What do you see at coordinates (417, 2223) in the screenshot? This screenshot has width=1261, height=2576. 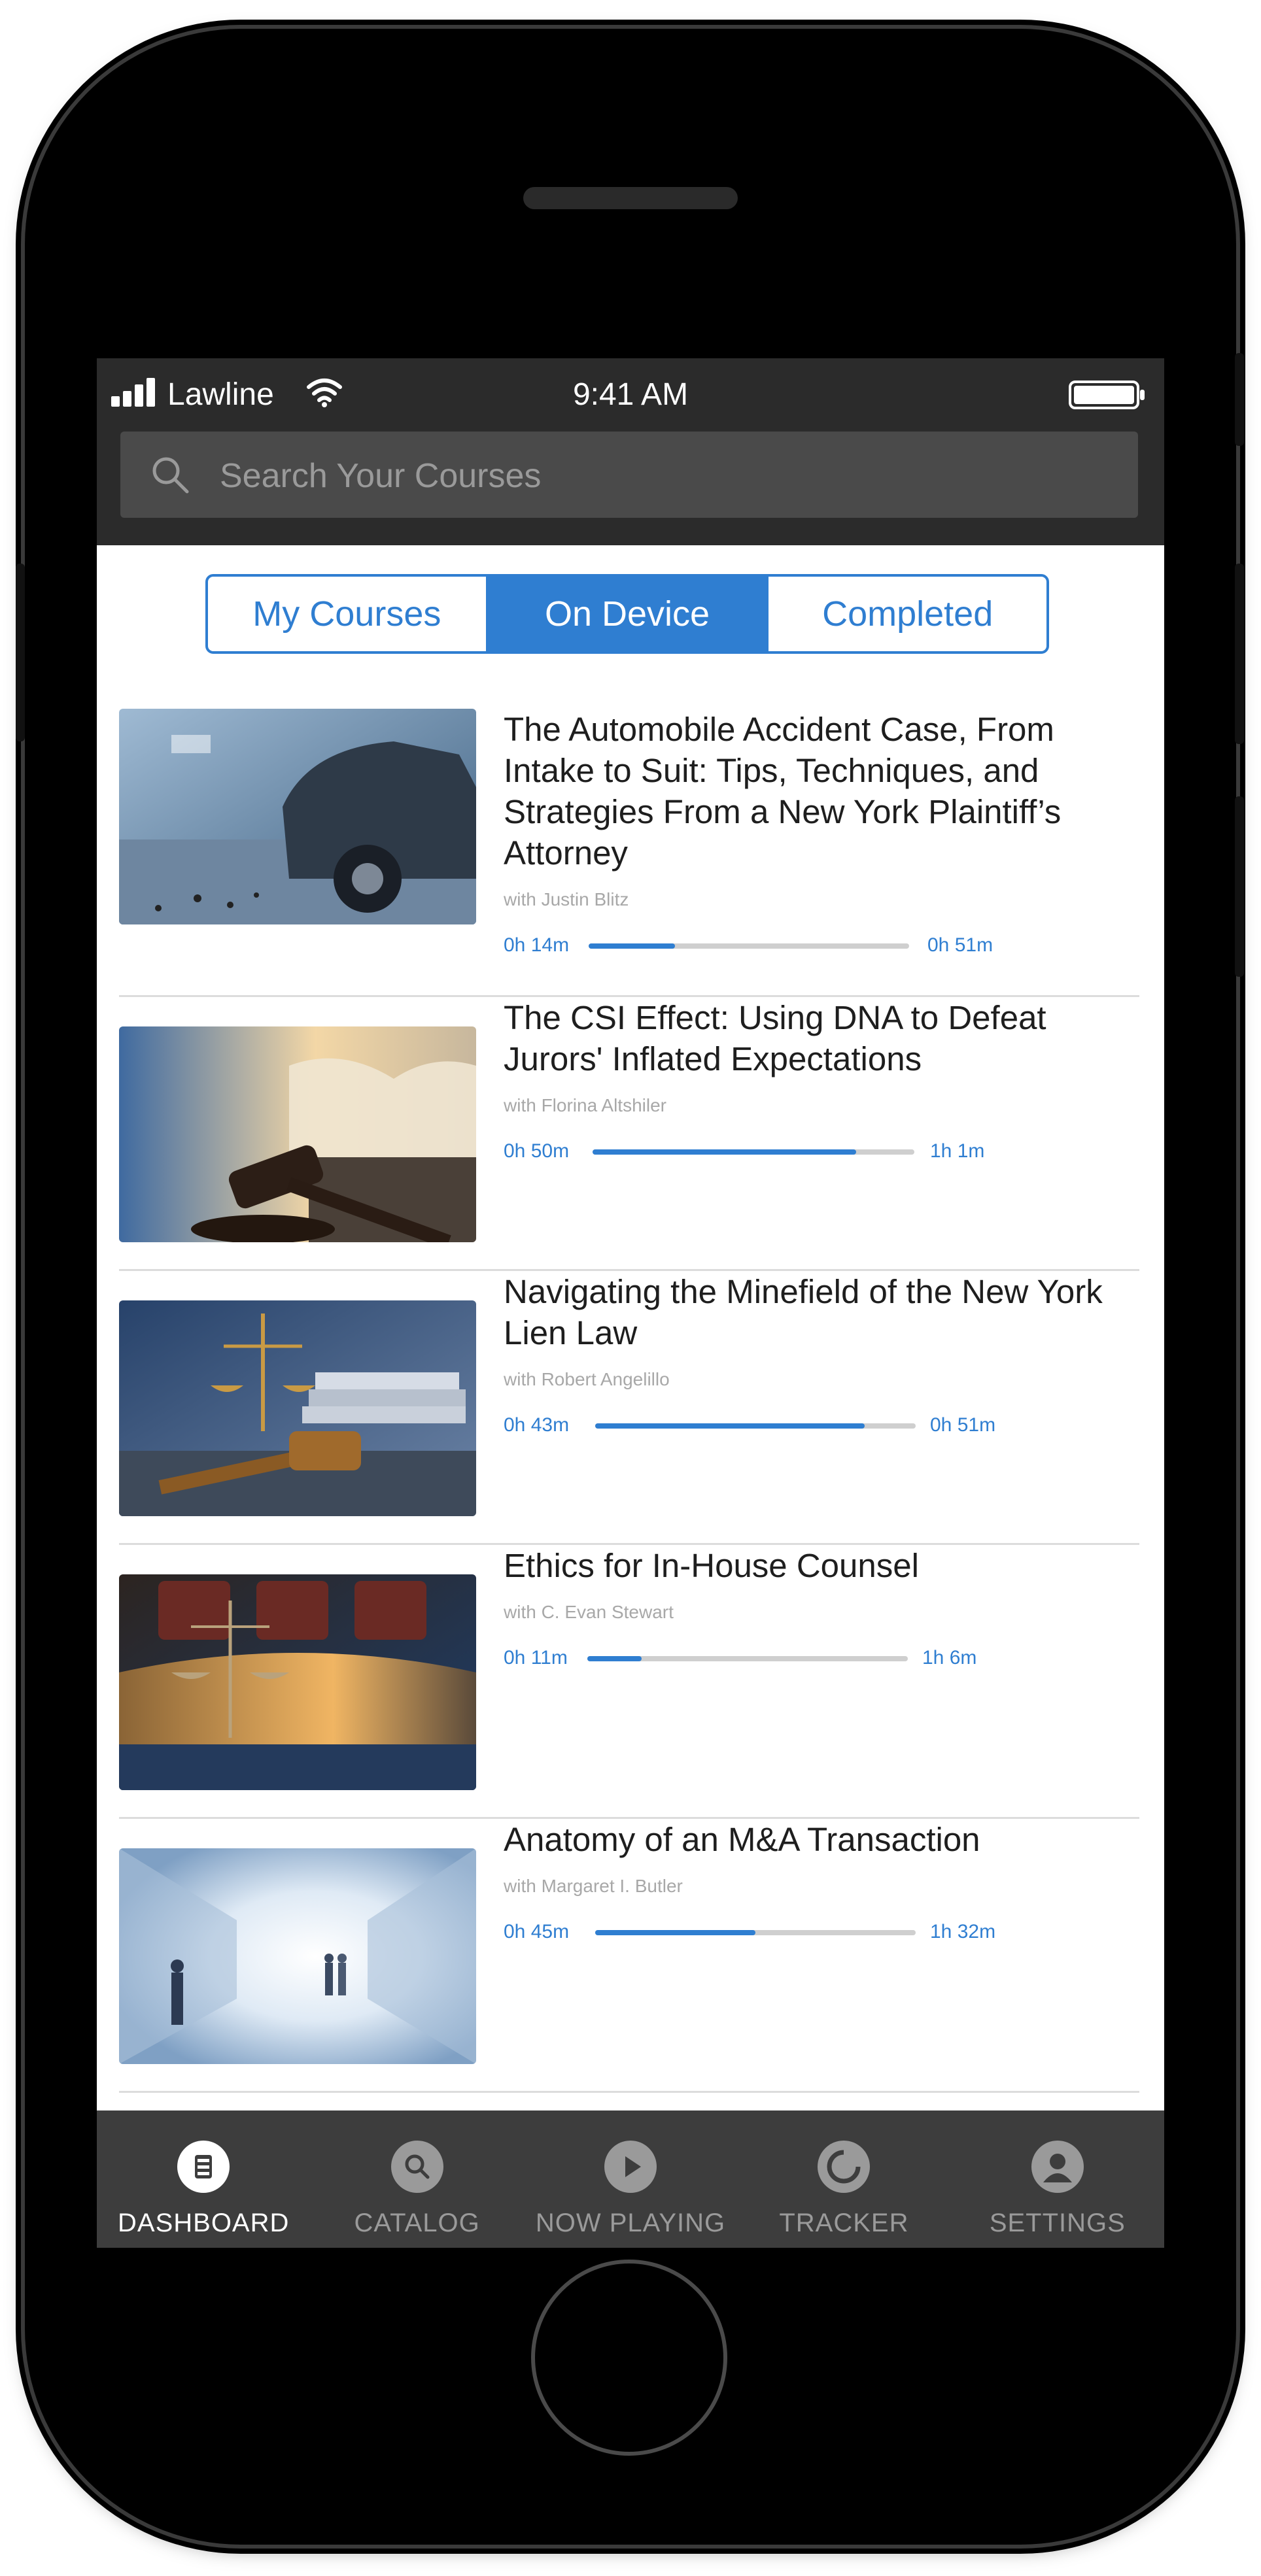 I see `tab-label: CATALOG` at bounding box center [417, 2223].